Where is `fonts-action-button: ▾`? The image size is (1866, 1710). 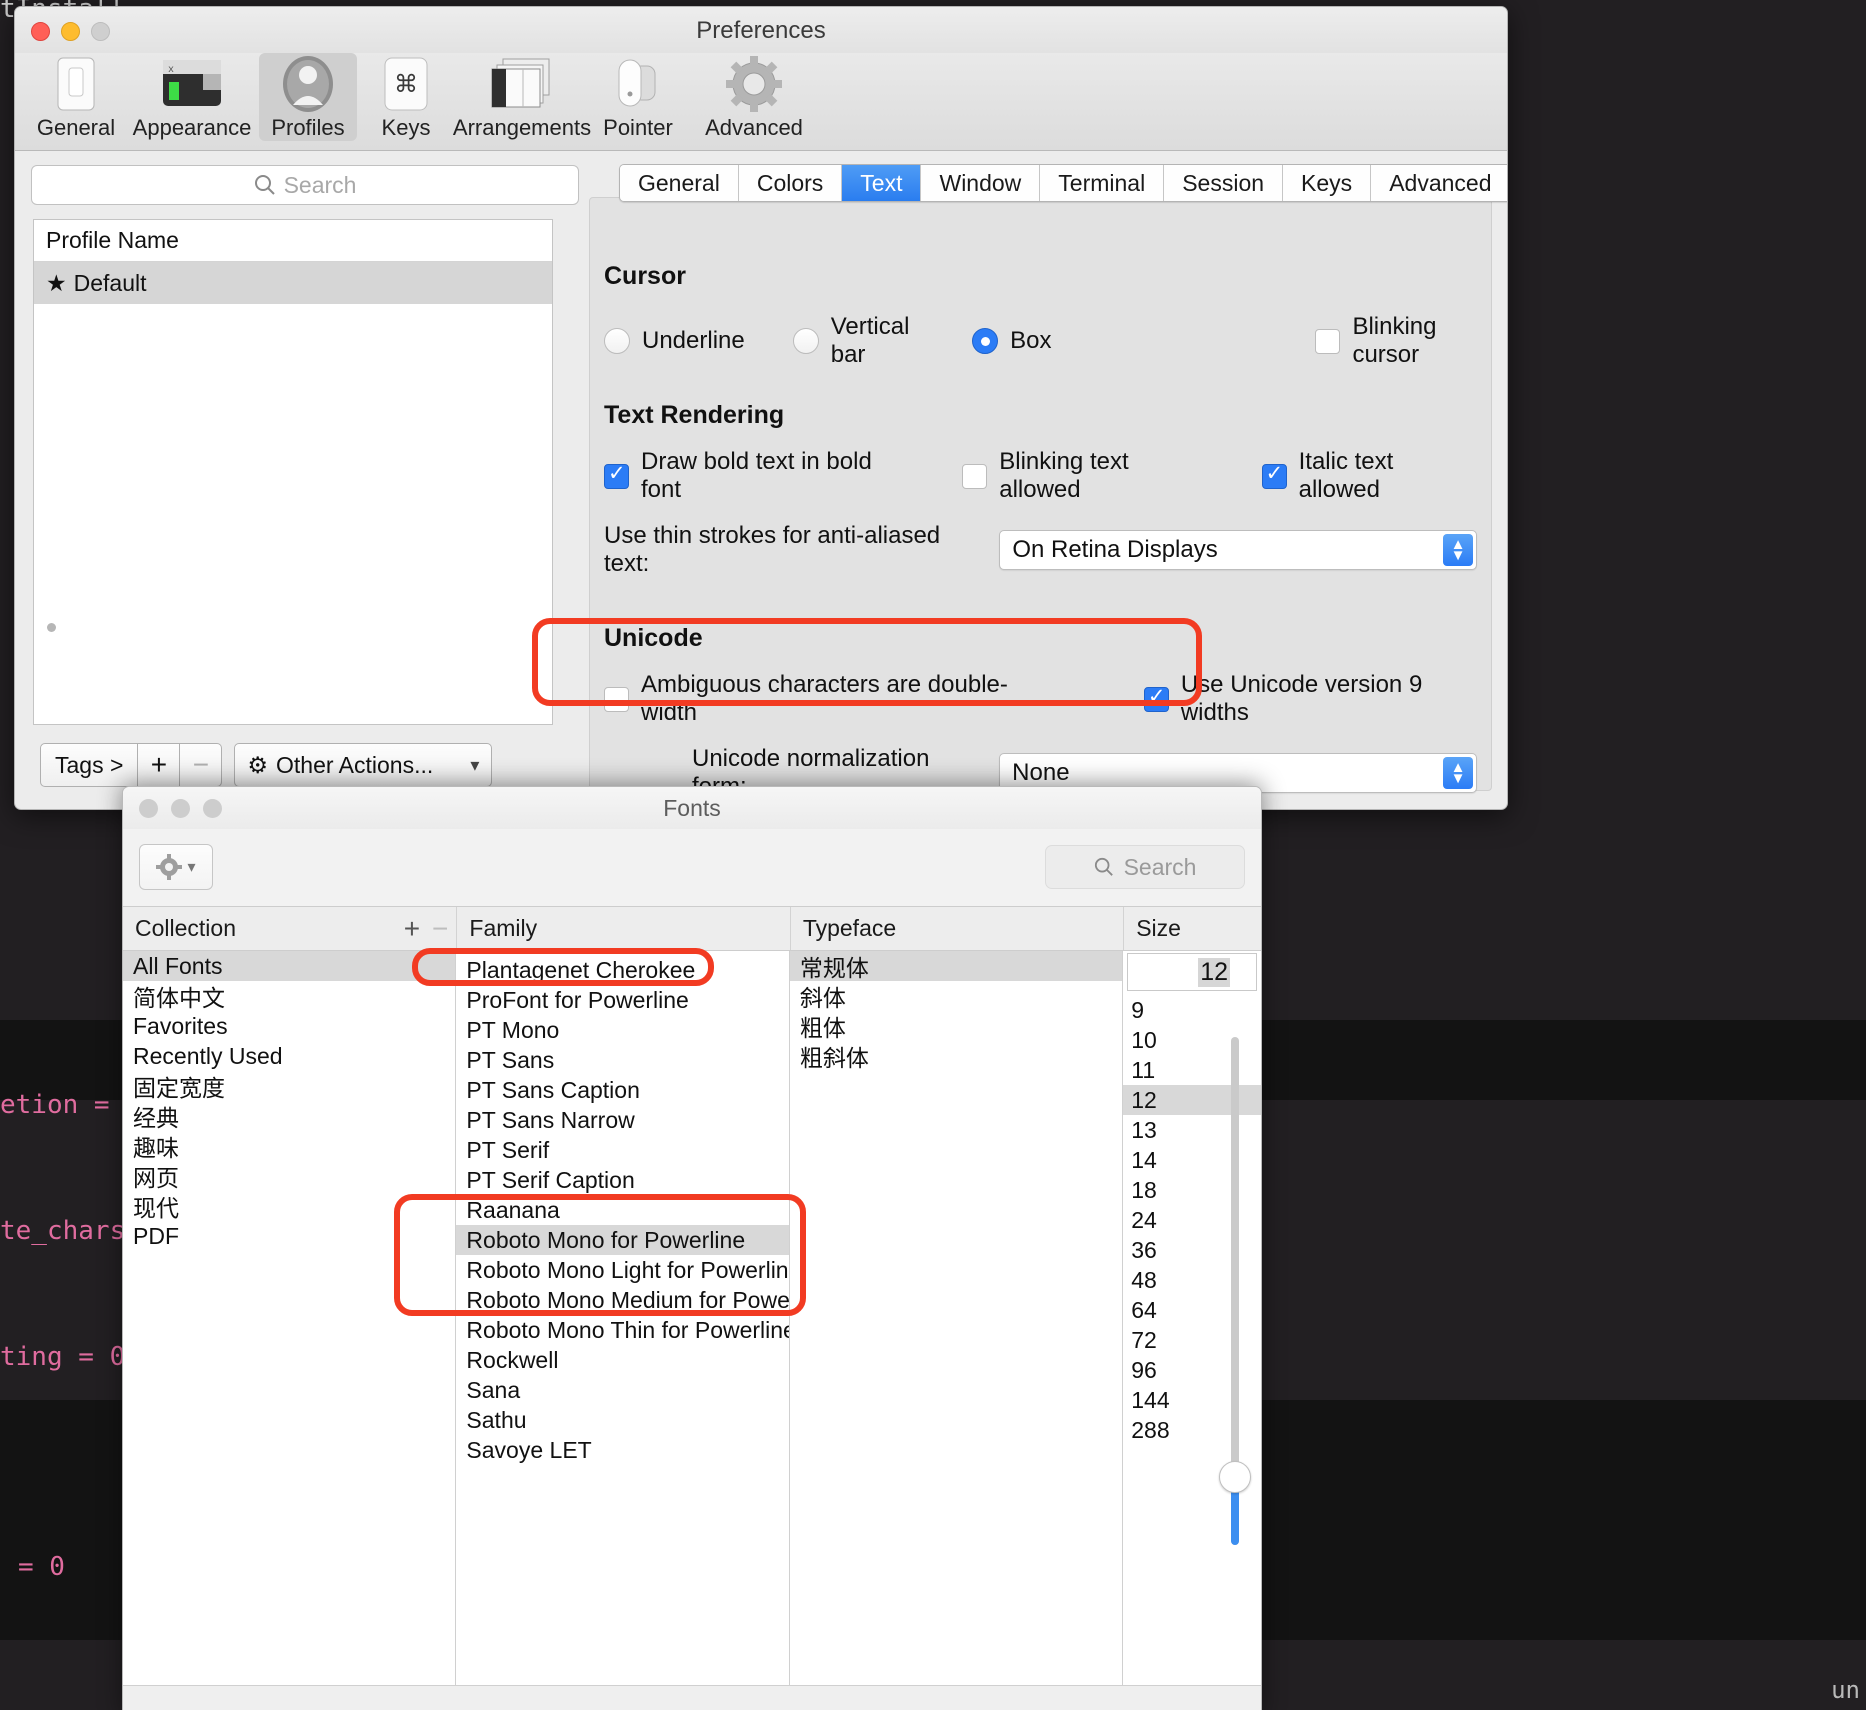 fonts-action-button: ▾ is located at coordinates (176, 867).